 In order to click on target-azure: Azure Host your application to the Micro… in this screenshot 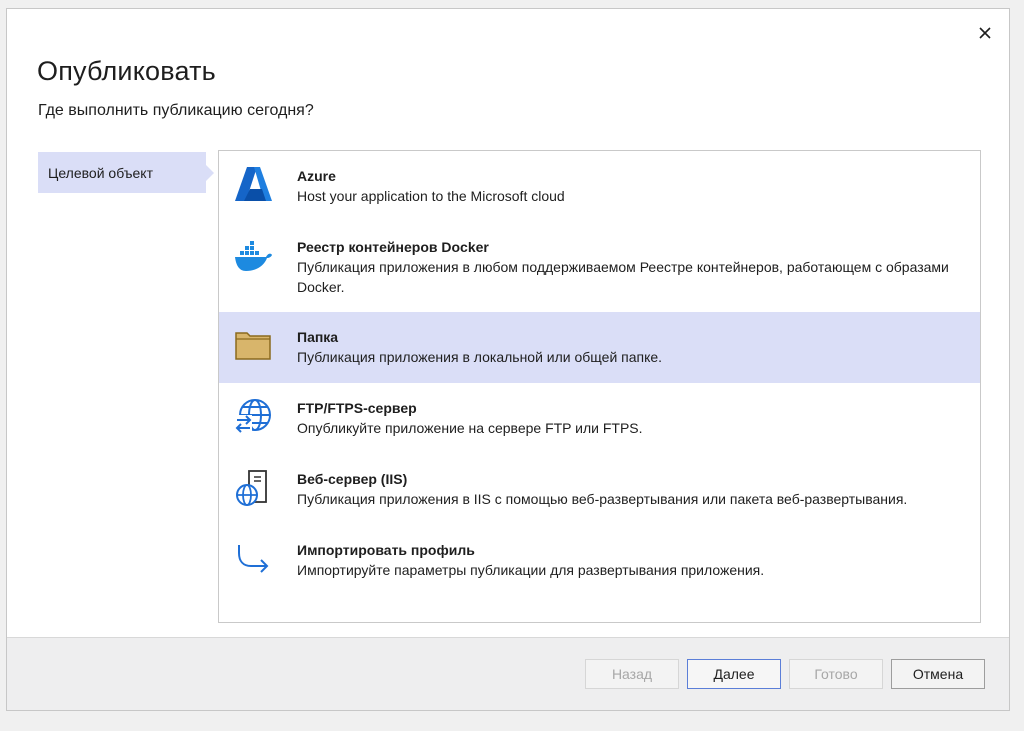, I will do `click(599, 186)`.